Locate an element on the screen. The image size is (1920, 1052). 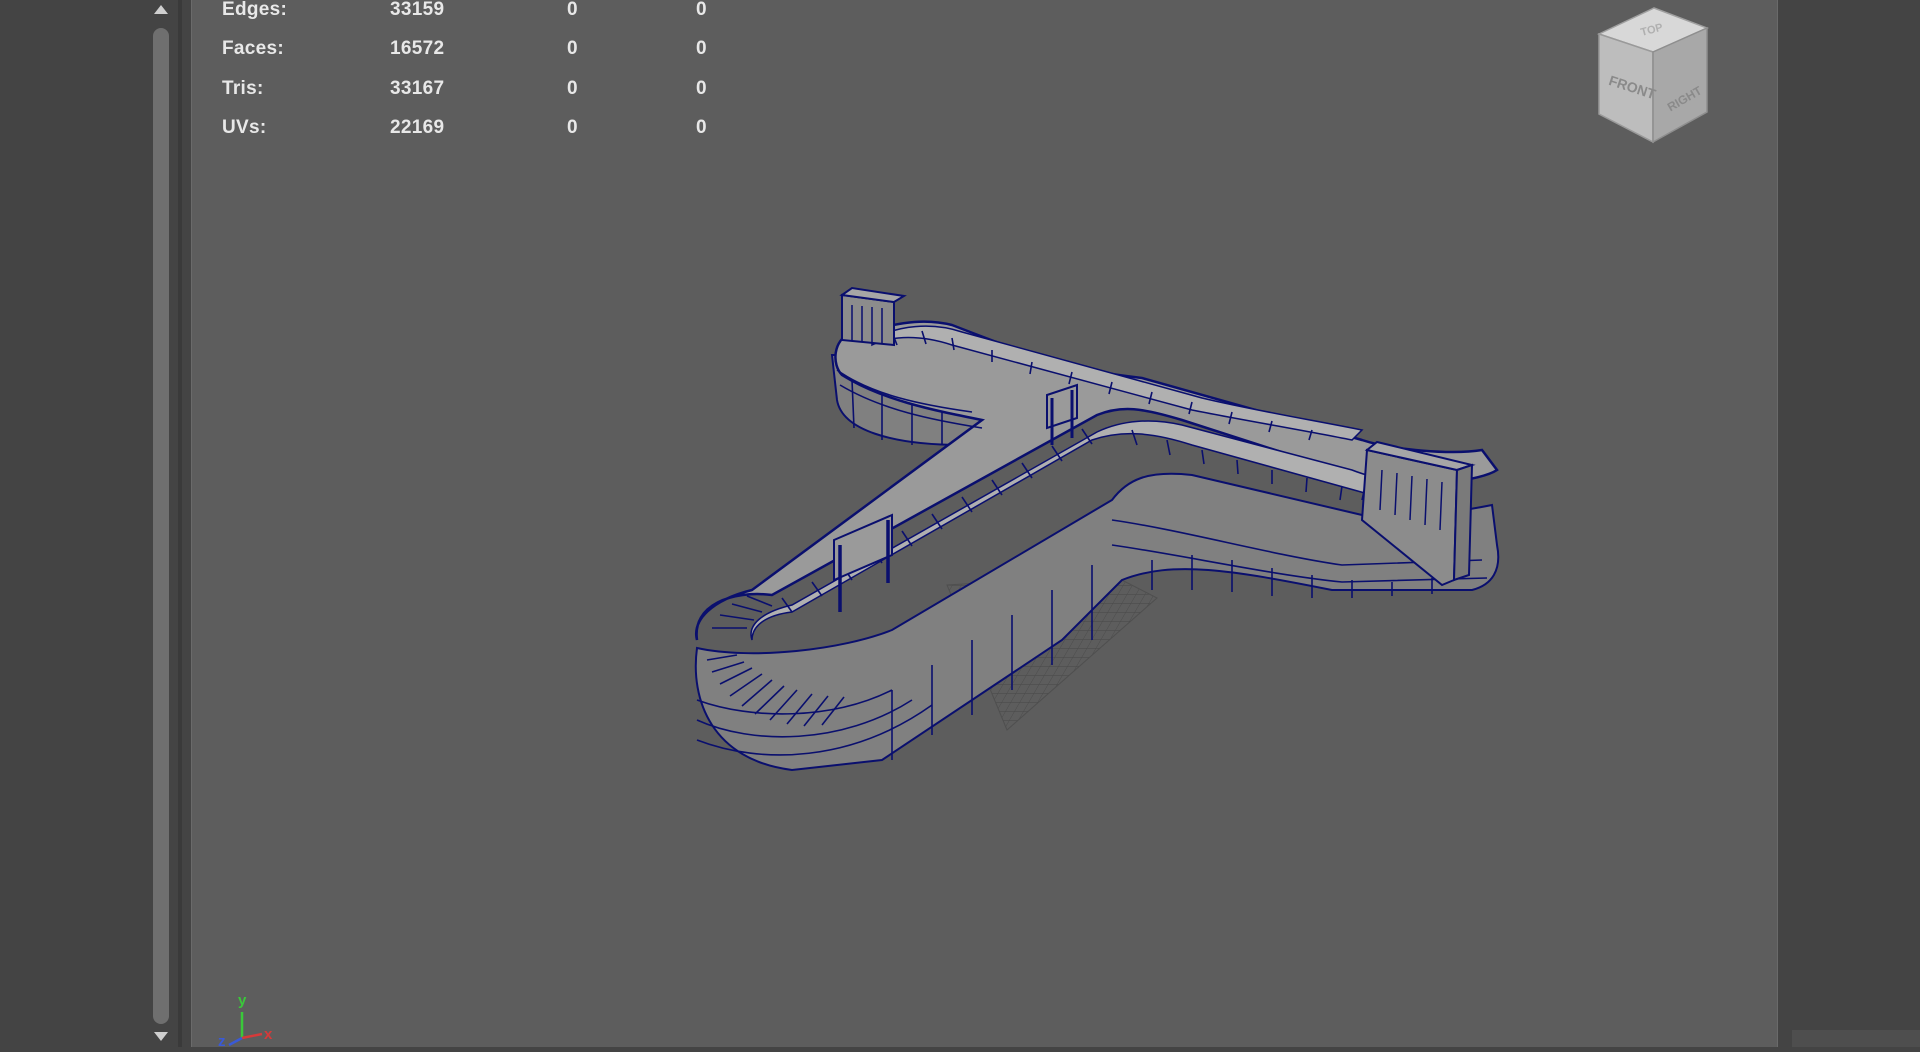
scroll-thumb is located at coordinates (161, 526).